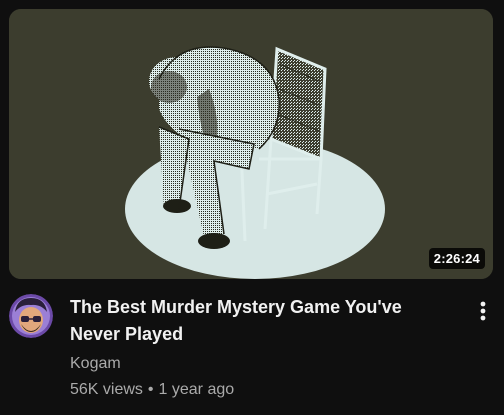  I want to click on avatar-image, so click(31, 316).